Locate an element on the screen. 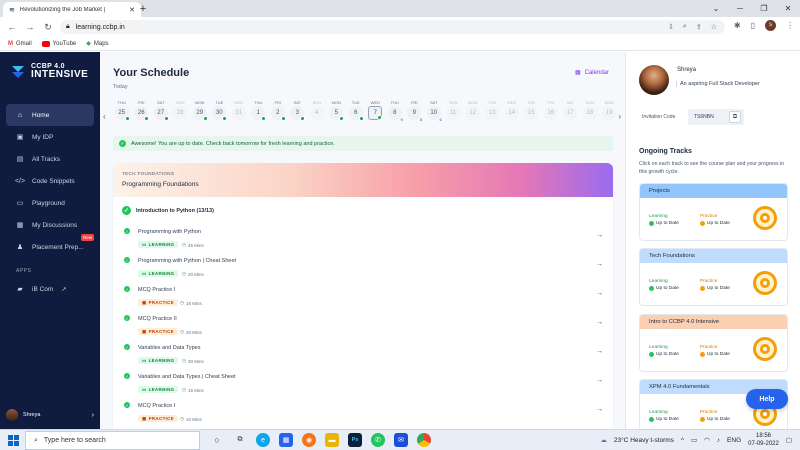  list-item: ✓ MCQ Practice II ▣ PRACTICE ◷ 20 Mins → is located at coordinates (364, 327).